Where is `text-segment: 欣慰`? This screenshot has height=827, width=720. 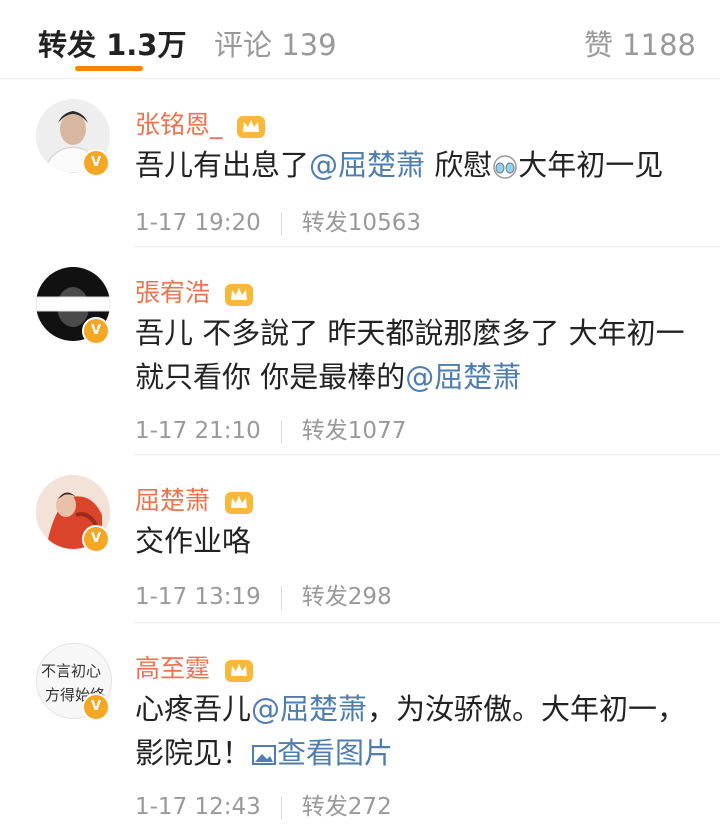 text-segment: 欣慰 is located at coordinates (459, 165).